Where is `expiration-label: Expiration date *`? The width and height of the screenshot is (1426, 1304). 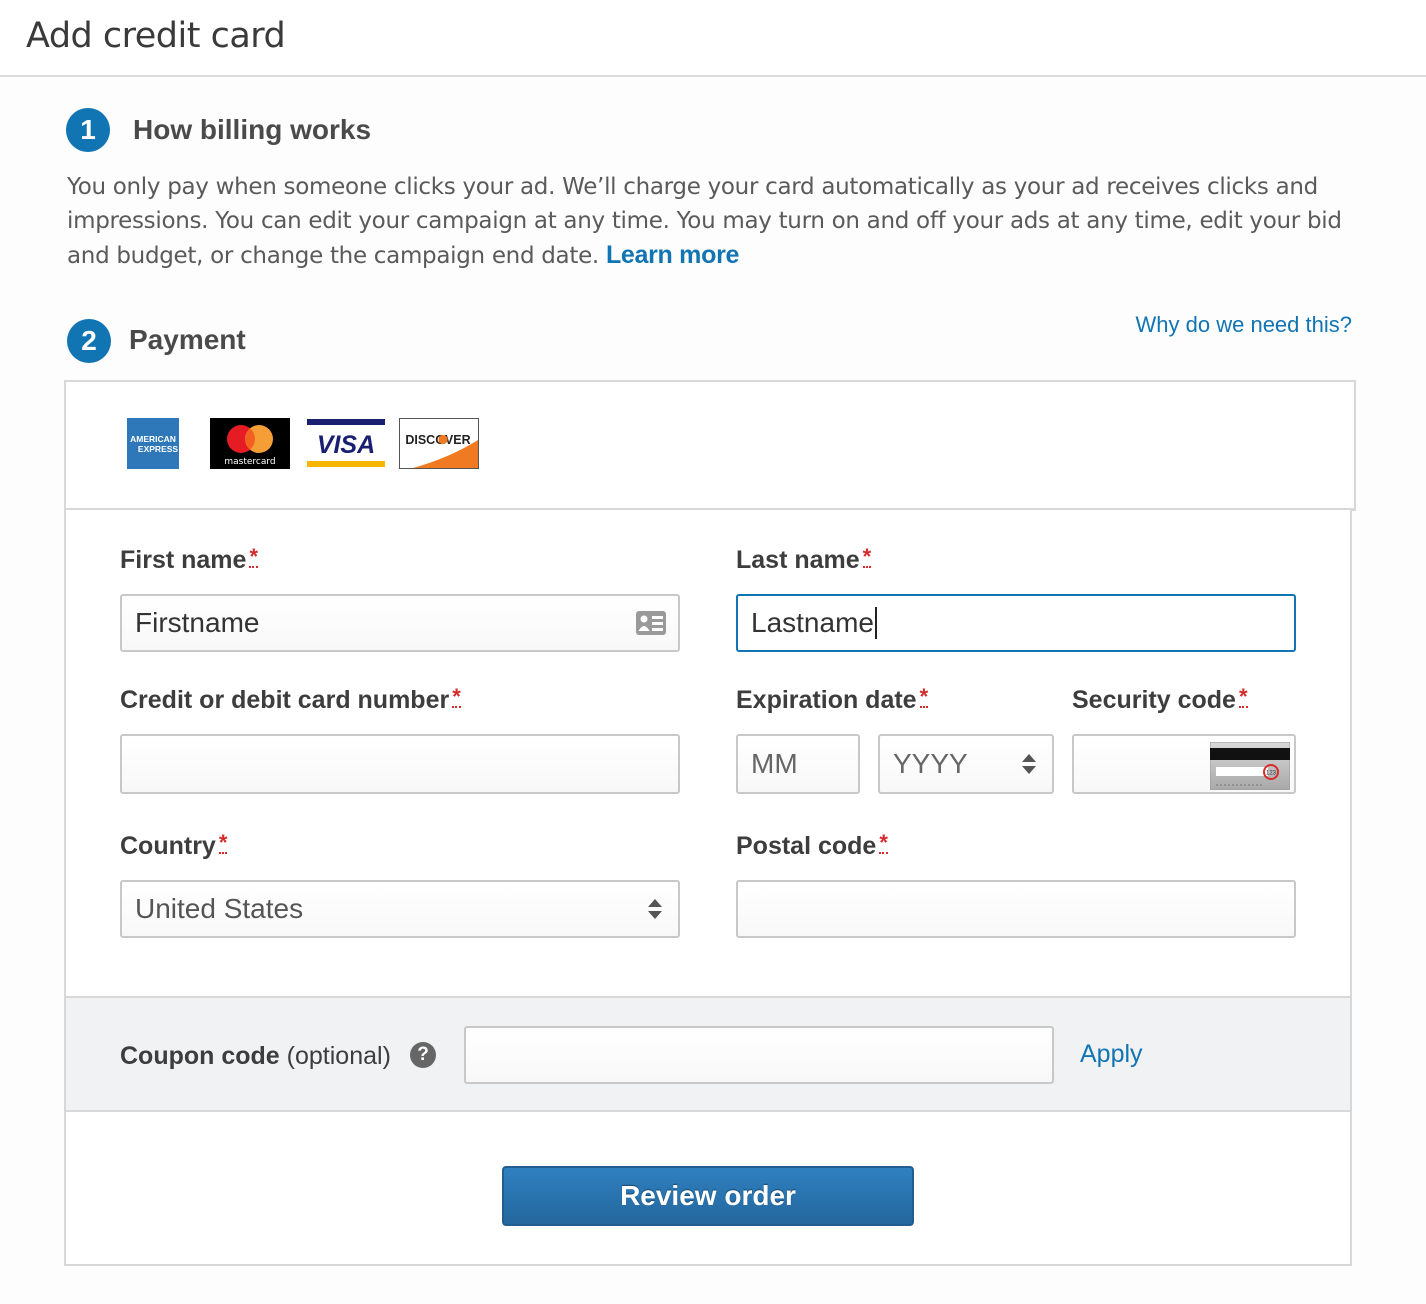 expiration-label: Expiration date * is located at coordinates (832, 699).